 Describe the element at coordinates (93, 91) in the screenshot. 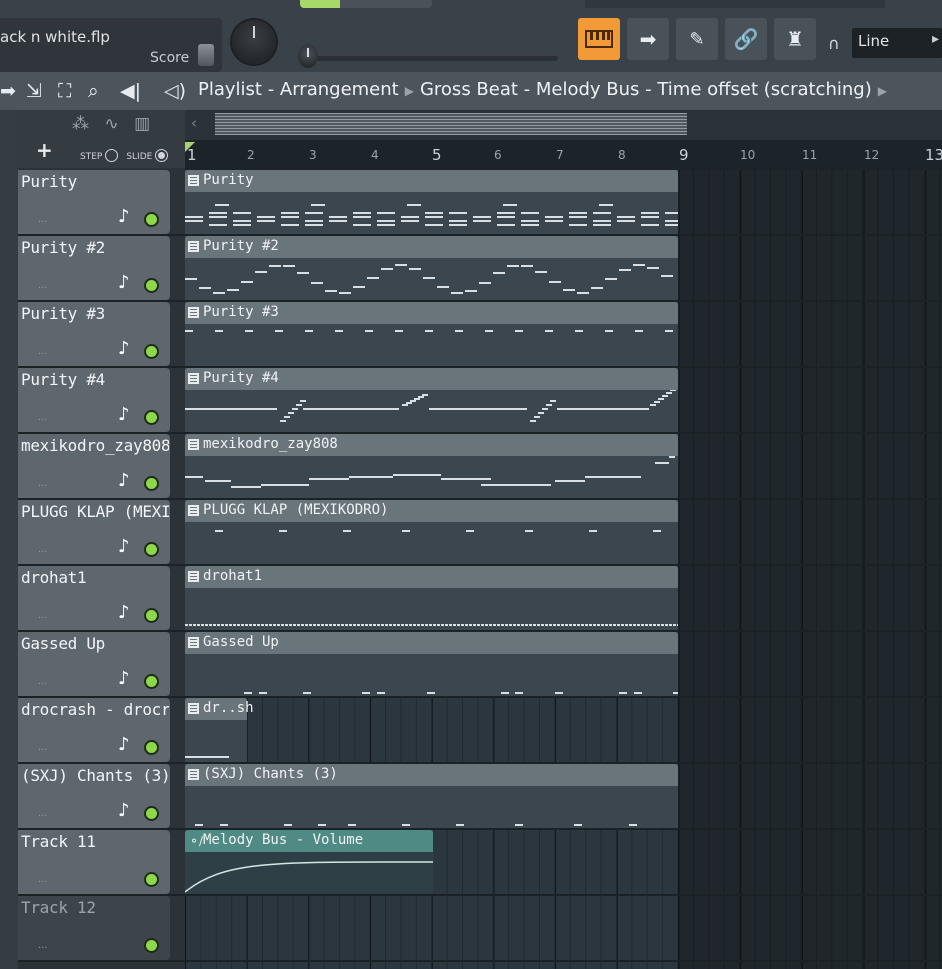

I see `zoom-icon: ⌕` at that location.